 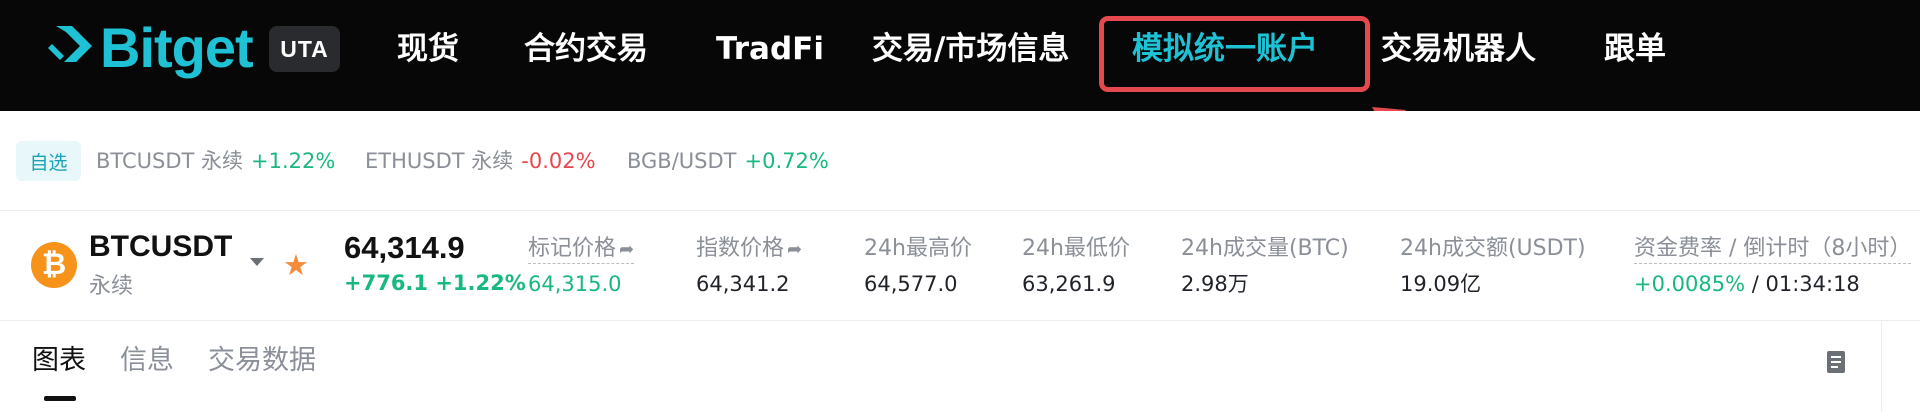 I want to click on stat-funding-rate: 资金费率 / 倒计时（8小时） +0.0085% / 01:34:18, so click(x=1773, y=266).